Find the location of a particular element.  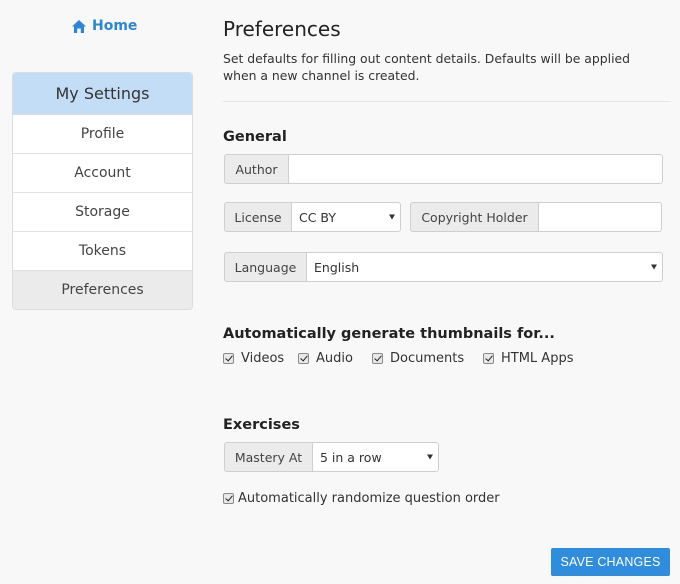

thumbnail-audio-checkbox: Audio is located at coordinates (335, 358).